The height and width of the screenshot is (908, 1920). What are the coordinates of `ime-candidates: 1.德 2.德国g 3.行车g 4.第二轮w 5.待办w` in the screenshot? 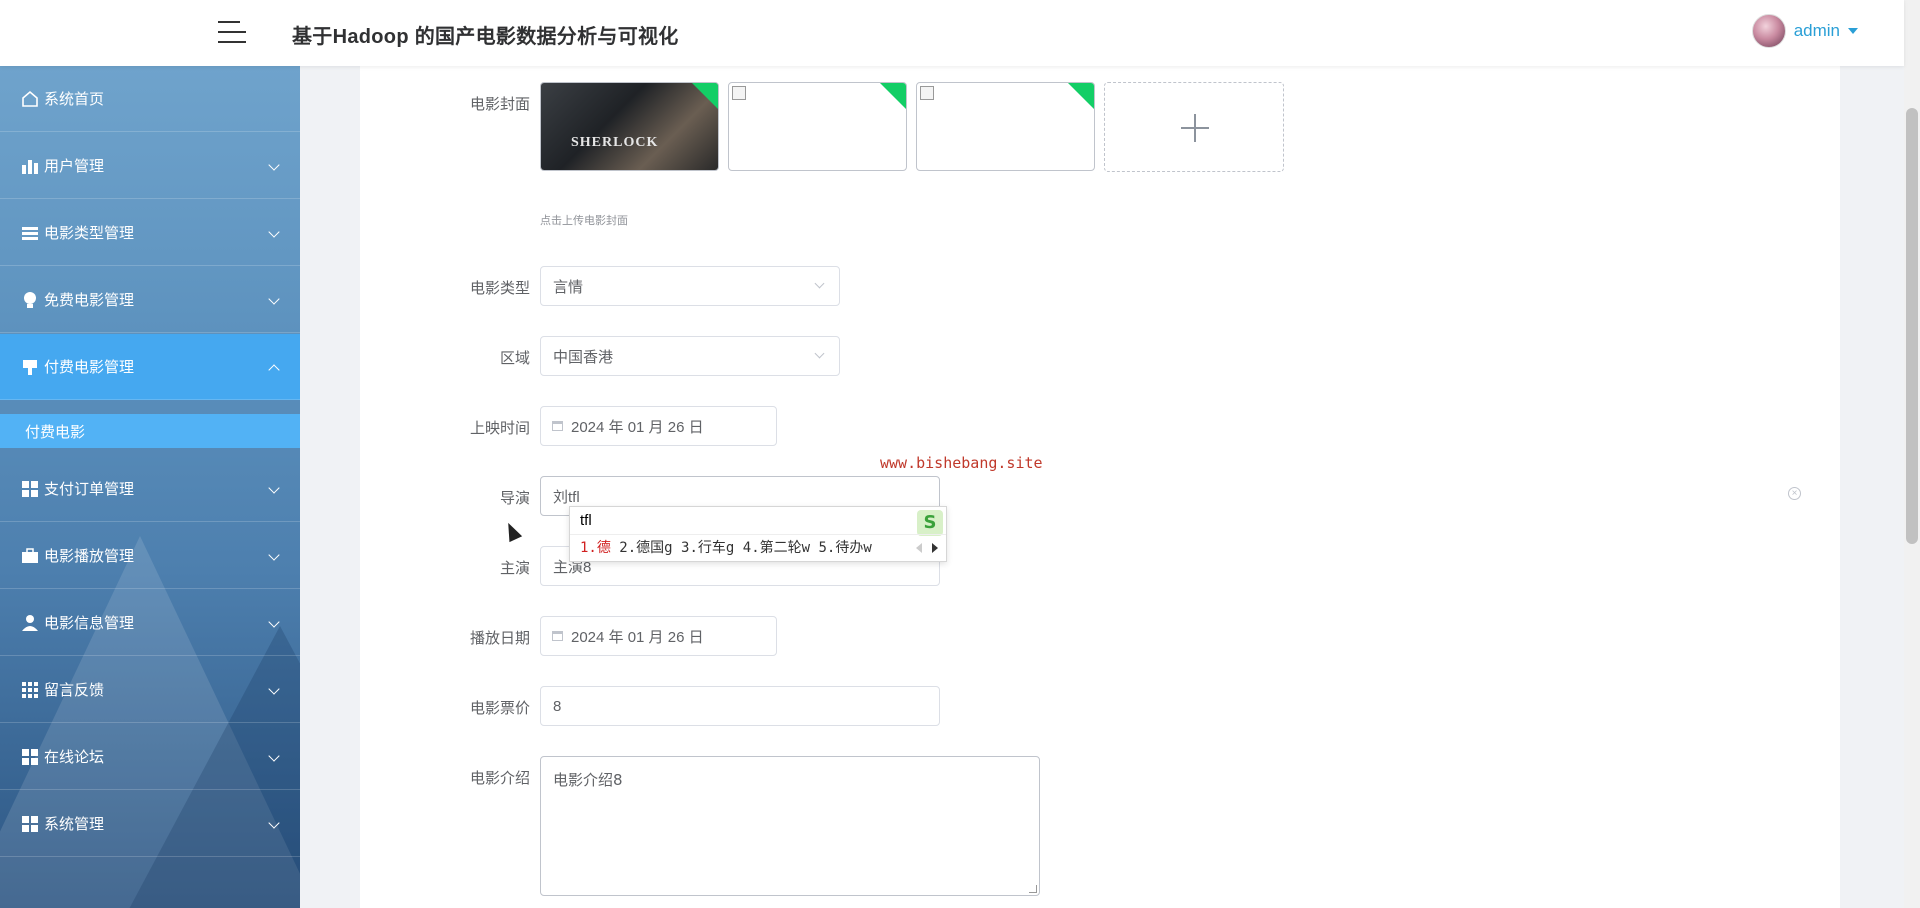 It's located at (726, 547).